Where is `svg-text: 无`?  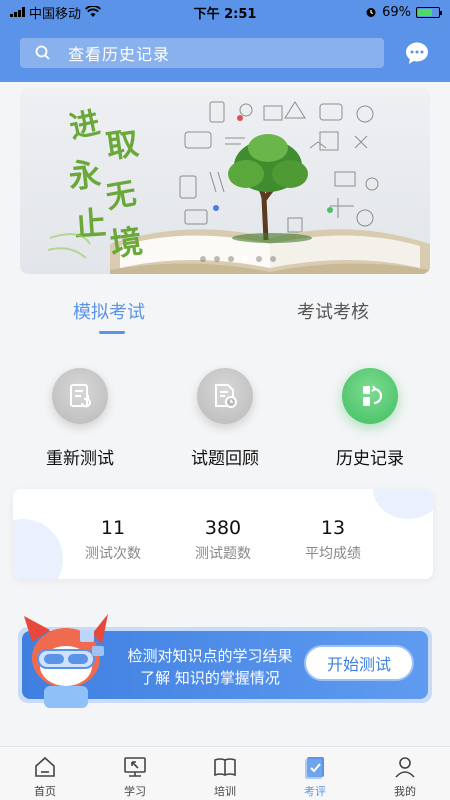 svg-text: 无 is located at coordinates (121, 196).